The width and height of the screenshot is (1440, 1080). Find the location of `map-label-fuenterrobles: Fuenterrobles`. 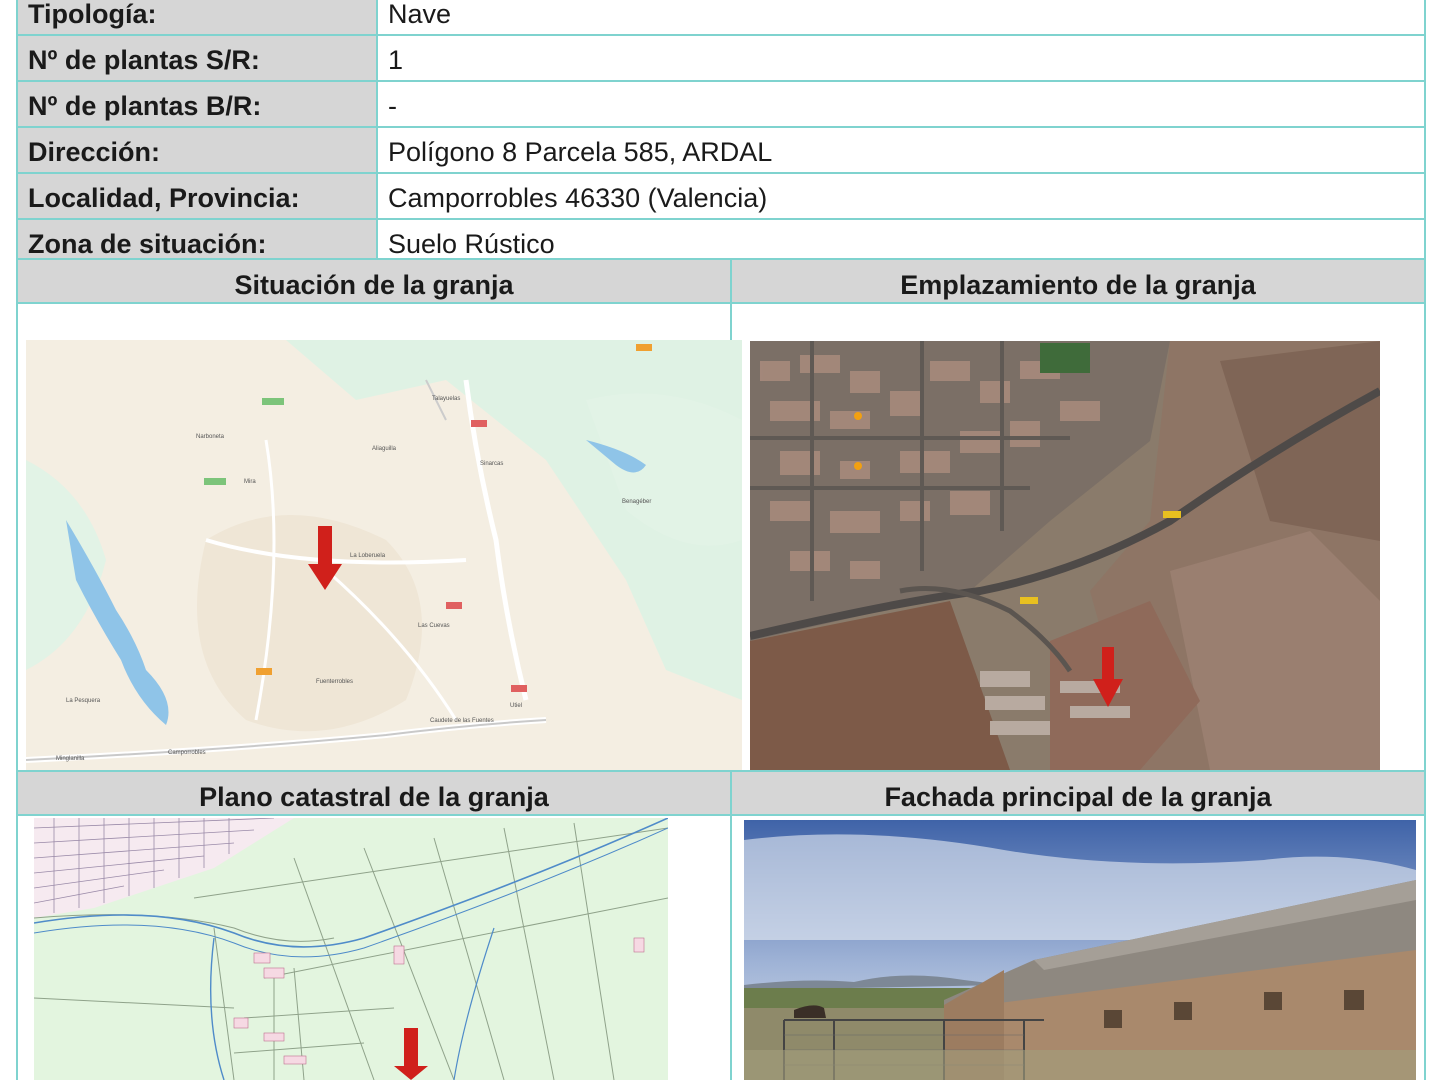

map-label-fuenterrobles: Fuenterrobles is located at coordinates (334, 682).